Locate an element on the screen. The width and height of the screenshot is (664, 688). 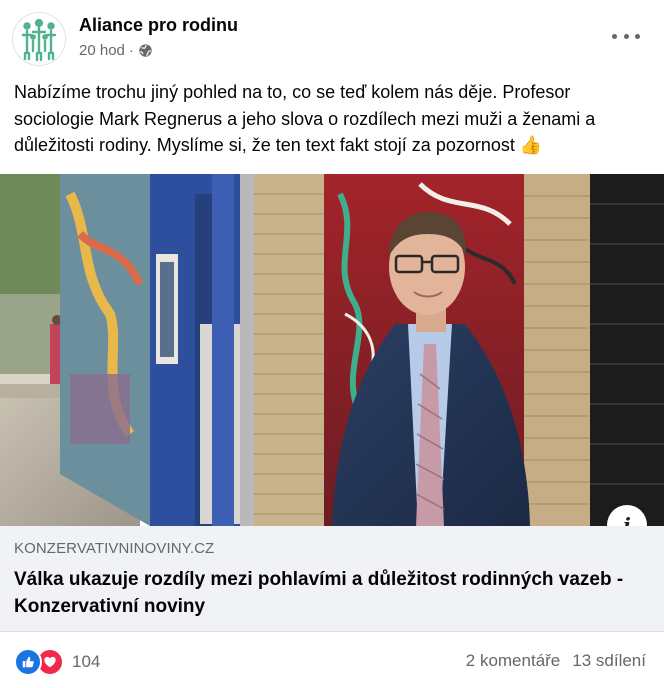
post-meta: 20 hod · is located at coordinates (116, 50).